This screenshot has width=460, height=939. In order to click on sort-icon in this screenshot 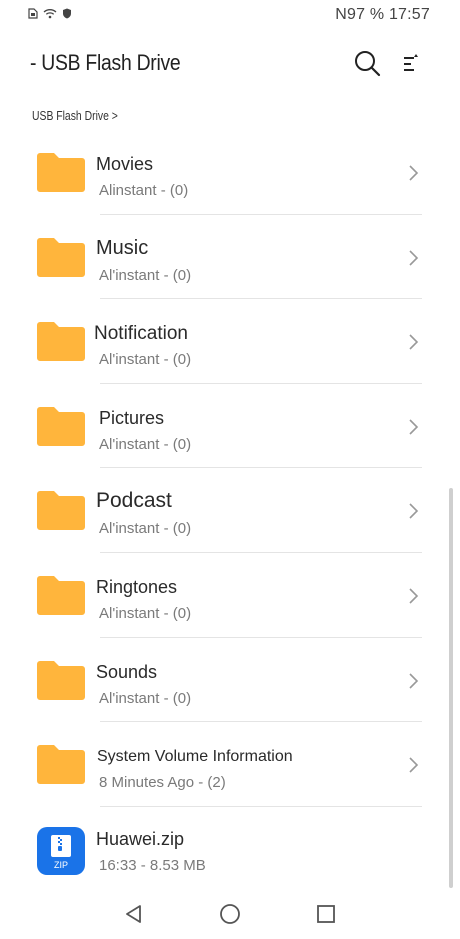, I will do `click(411, 62)`.